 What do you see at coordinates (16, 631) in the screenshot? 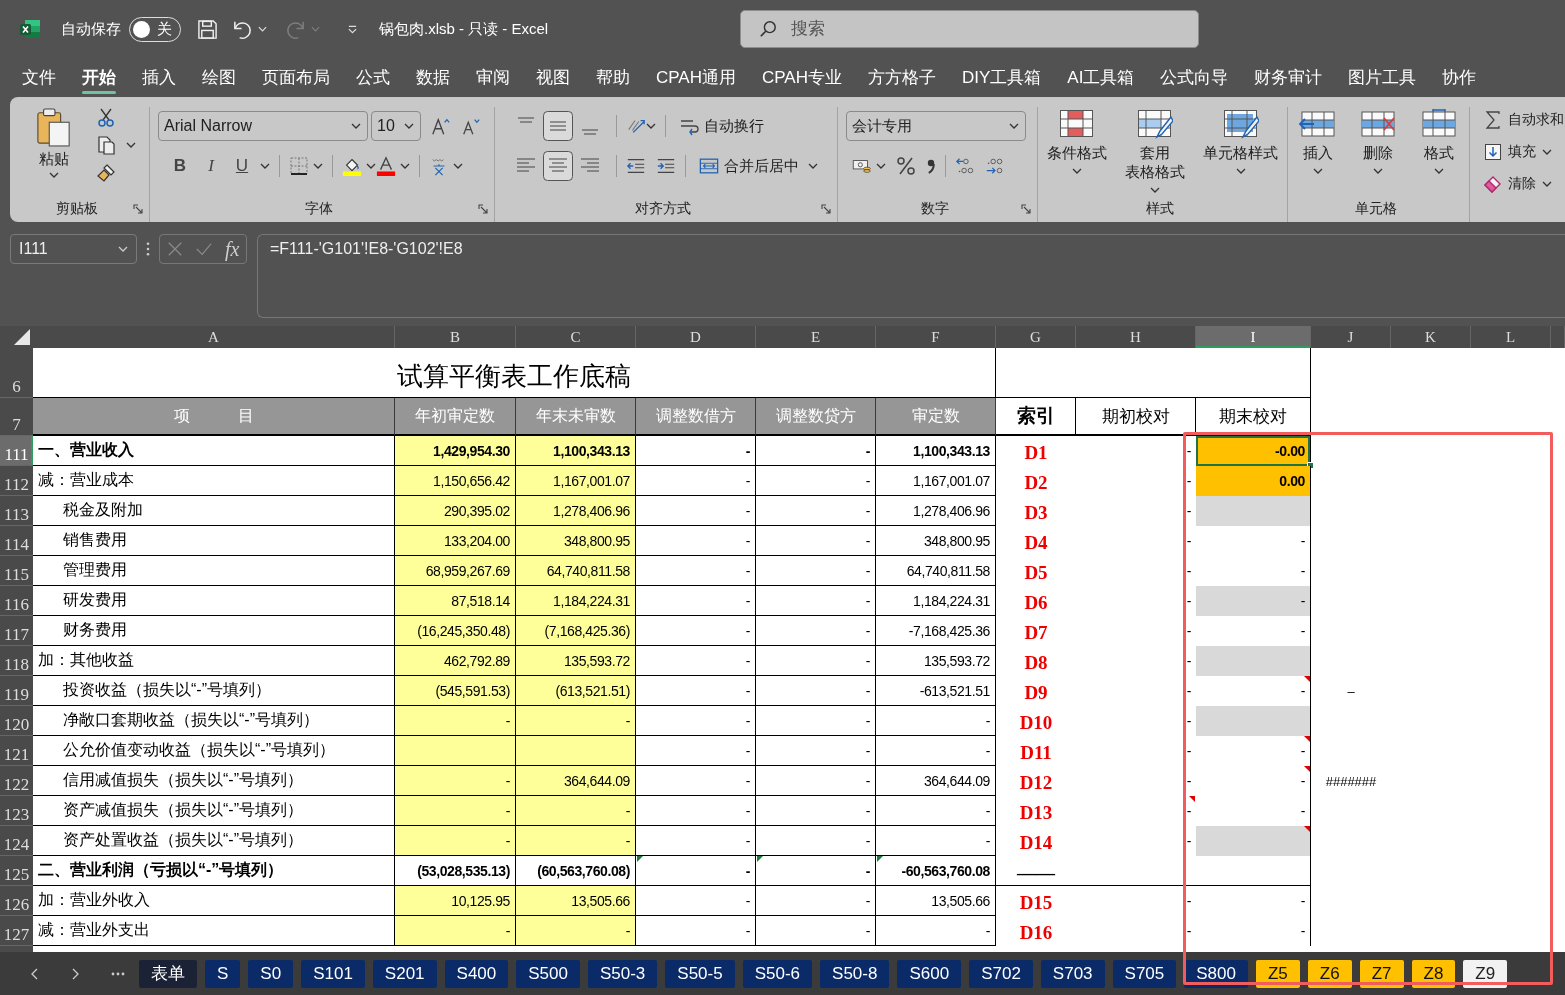
I see `row-header: 117` at bounding box center [16, 631].